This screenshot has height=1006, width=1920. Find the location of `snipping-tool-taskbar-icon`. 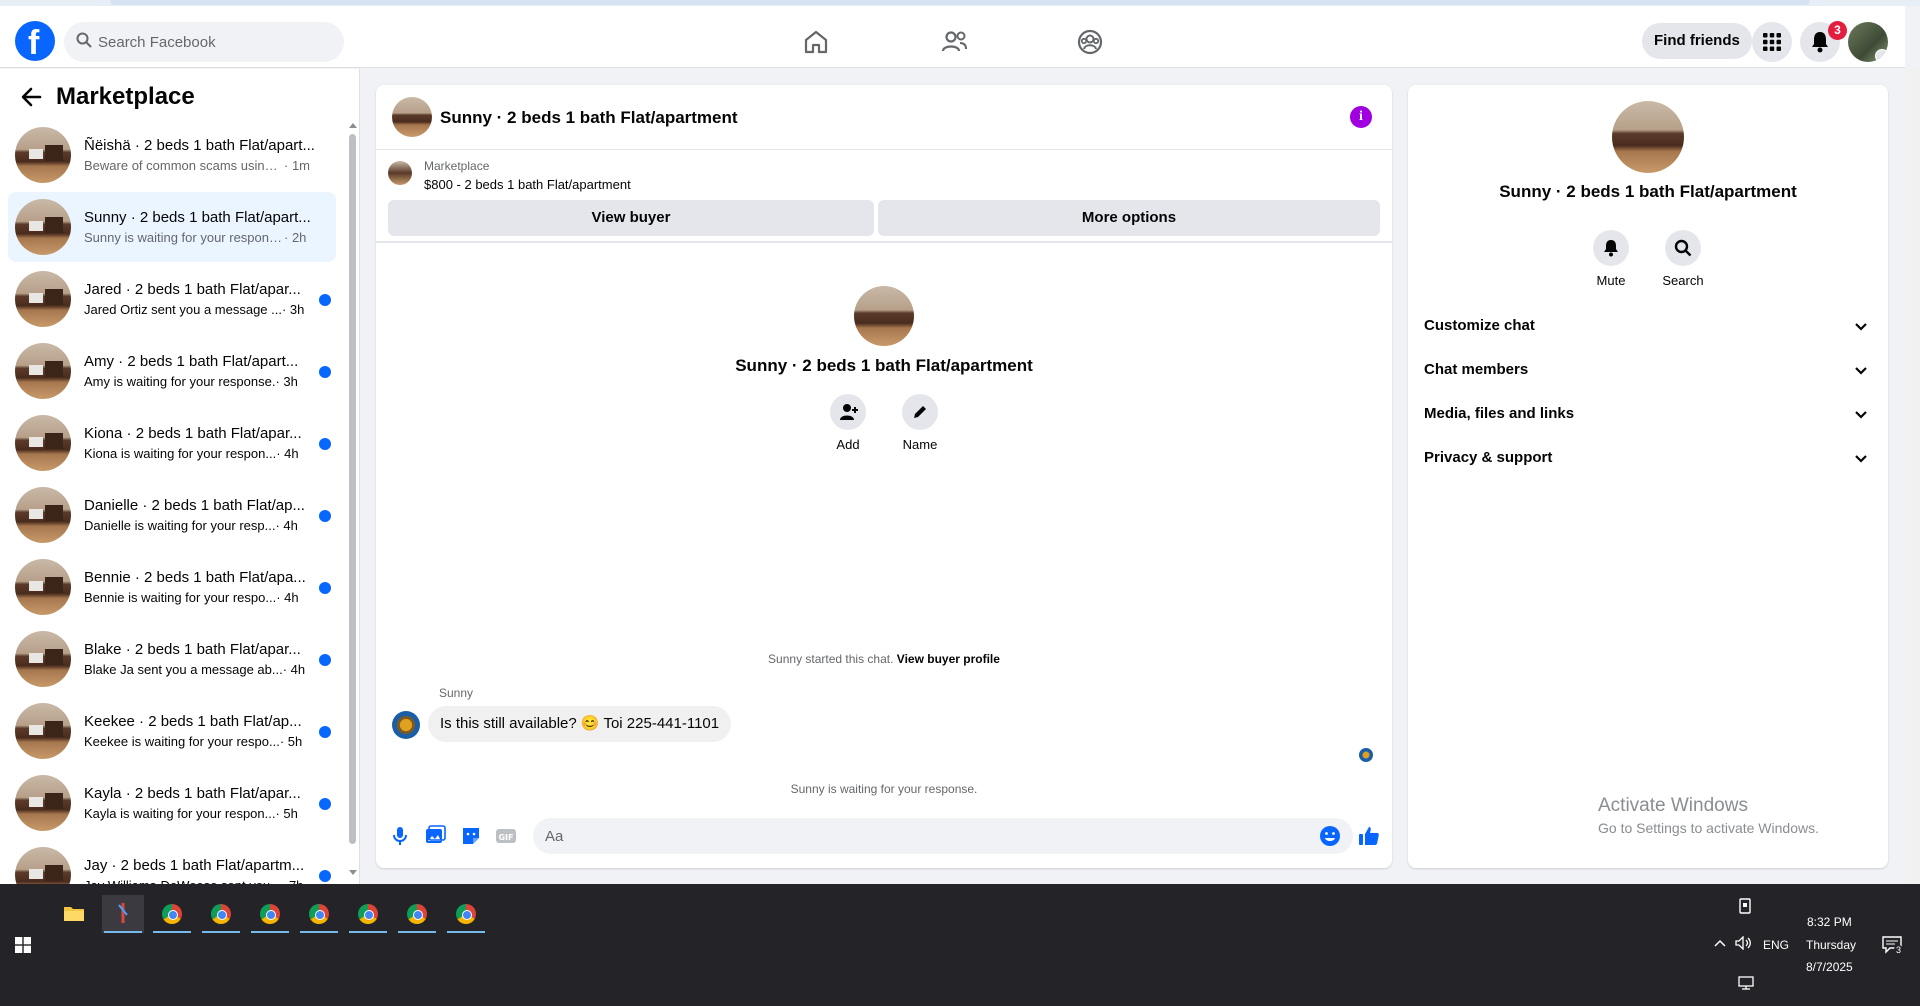

snipping-tool-taskbar-icon is located at coordinates (123, 914).